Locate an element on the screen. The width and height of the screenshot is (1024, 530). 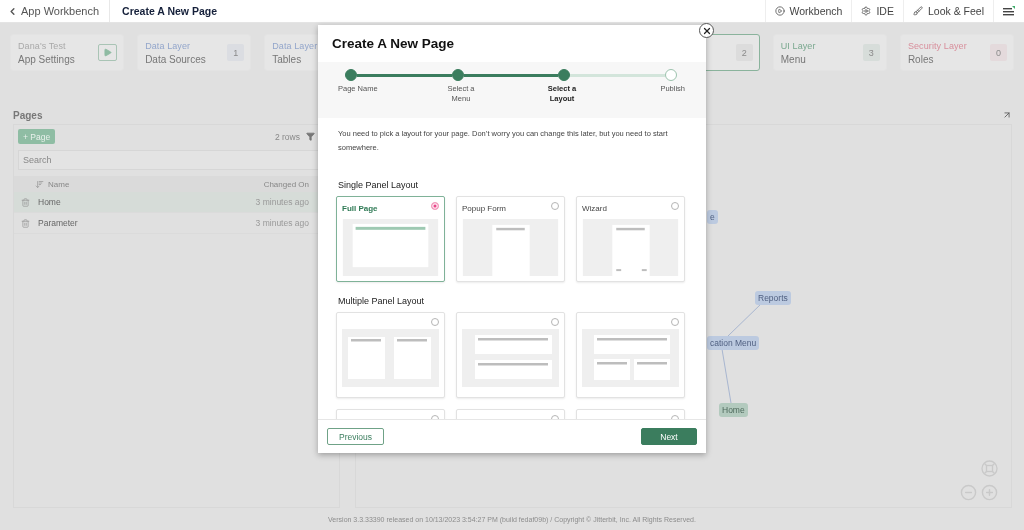
count-badge: 3 is located at coordinates (871, 52).